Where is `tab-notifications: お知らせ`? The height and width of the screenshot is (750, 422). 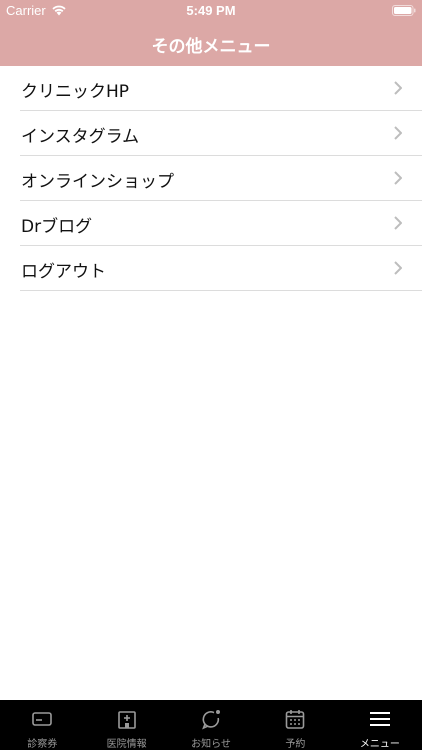 tab-notifications: お知らせ is located at coordinates (211, 725).